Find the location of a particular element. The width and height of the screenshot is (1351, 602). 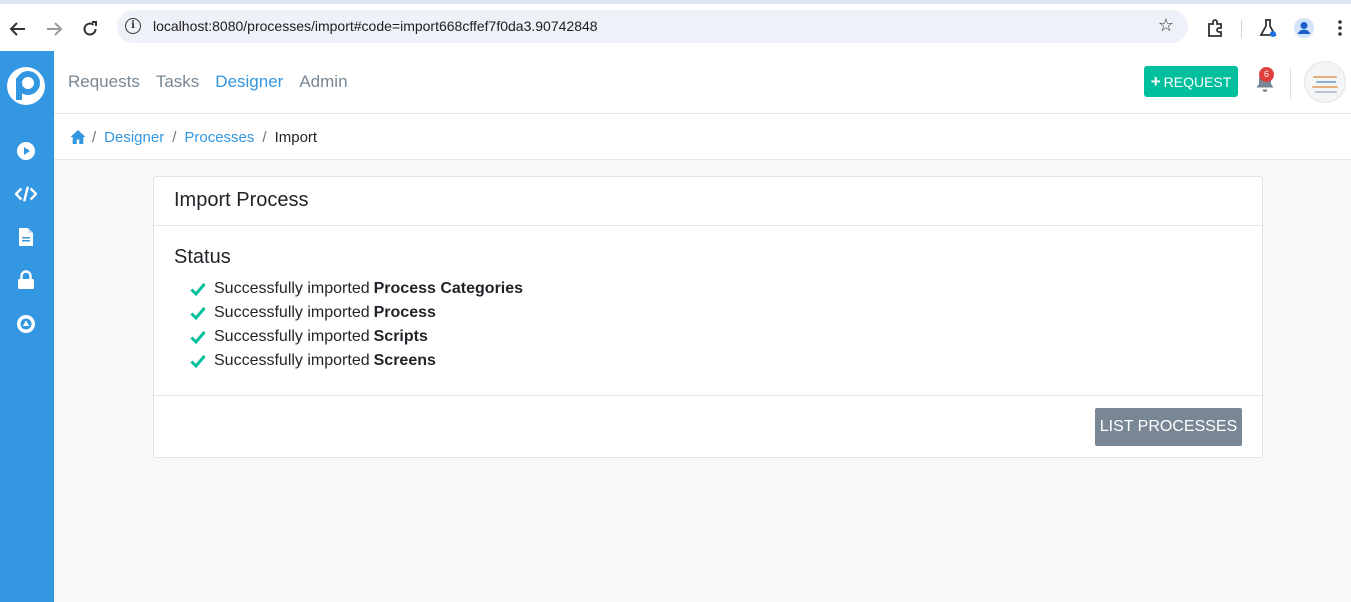

toolbar-divider is located at coordinates (1241, 29).